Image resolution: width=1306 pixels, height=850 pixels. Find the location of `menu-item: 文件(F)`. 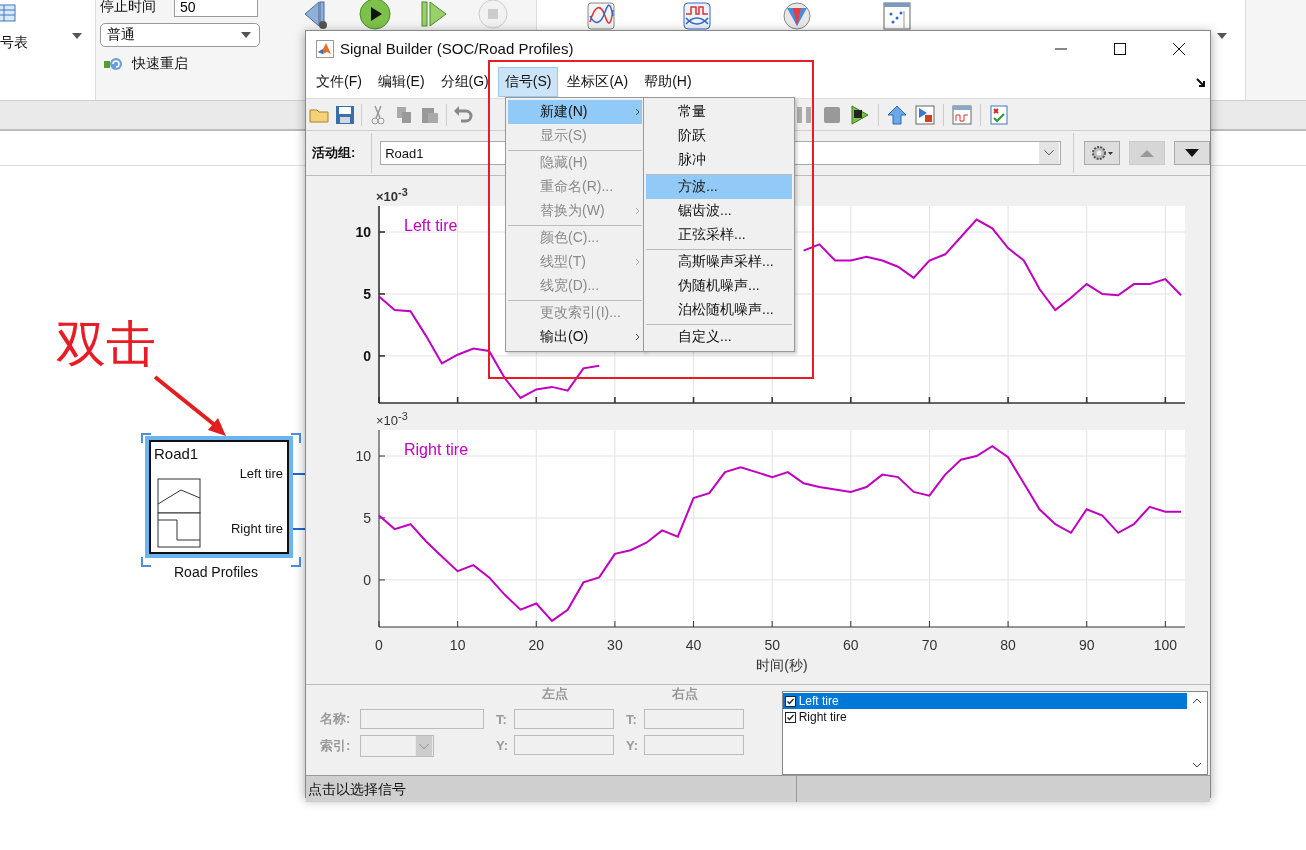

menu-item: 文件(F) is located at coordinates (339, 82).